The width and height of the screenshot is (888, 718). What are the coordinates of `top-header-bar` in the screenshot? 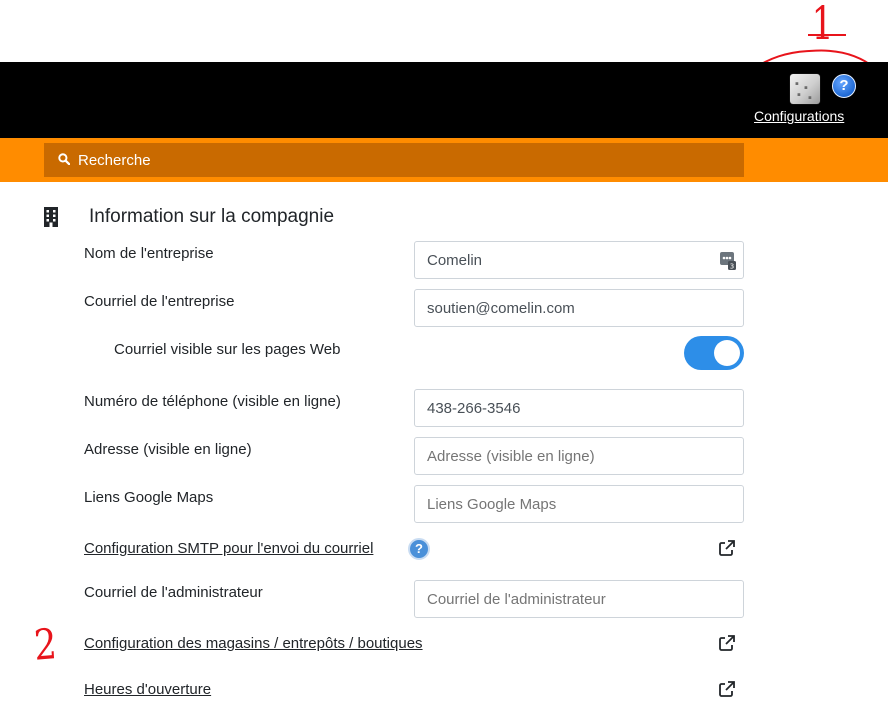 It's located at (444, 100).